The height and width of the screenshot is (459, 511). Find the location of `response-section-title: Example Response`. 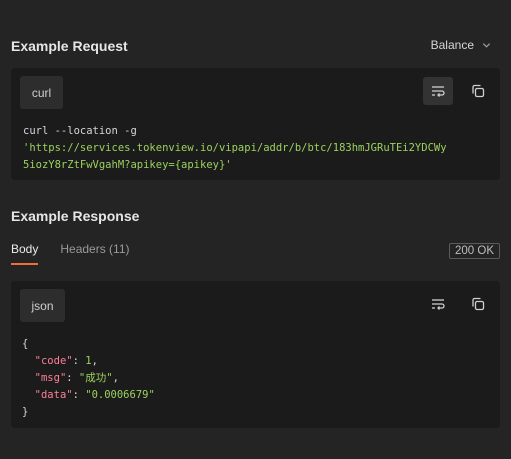

response-section-title: Example Response is located at coordinates (75, 216).